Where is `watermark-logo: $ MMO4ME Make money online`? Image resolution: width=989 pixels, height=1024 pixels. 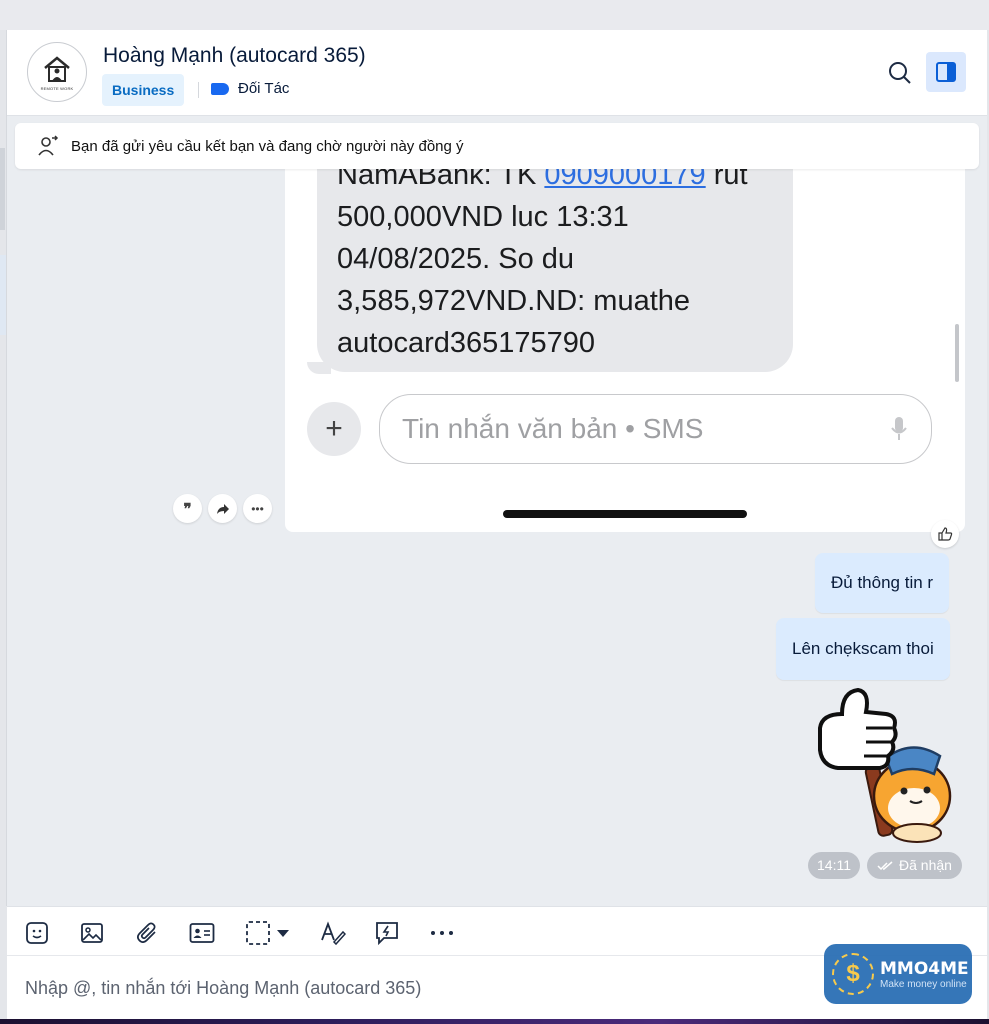 watermark-logo: $ MMO4ME Make money online is located at coordinates (898, 974).